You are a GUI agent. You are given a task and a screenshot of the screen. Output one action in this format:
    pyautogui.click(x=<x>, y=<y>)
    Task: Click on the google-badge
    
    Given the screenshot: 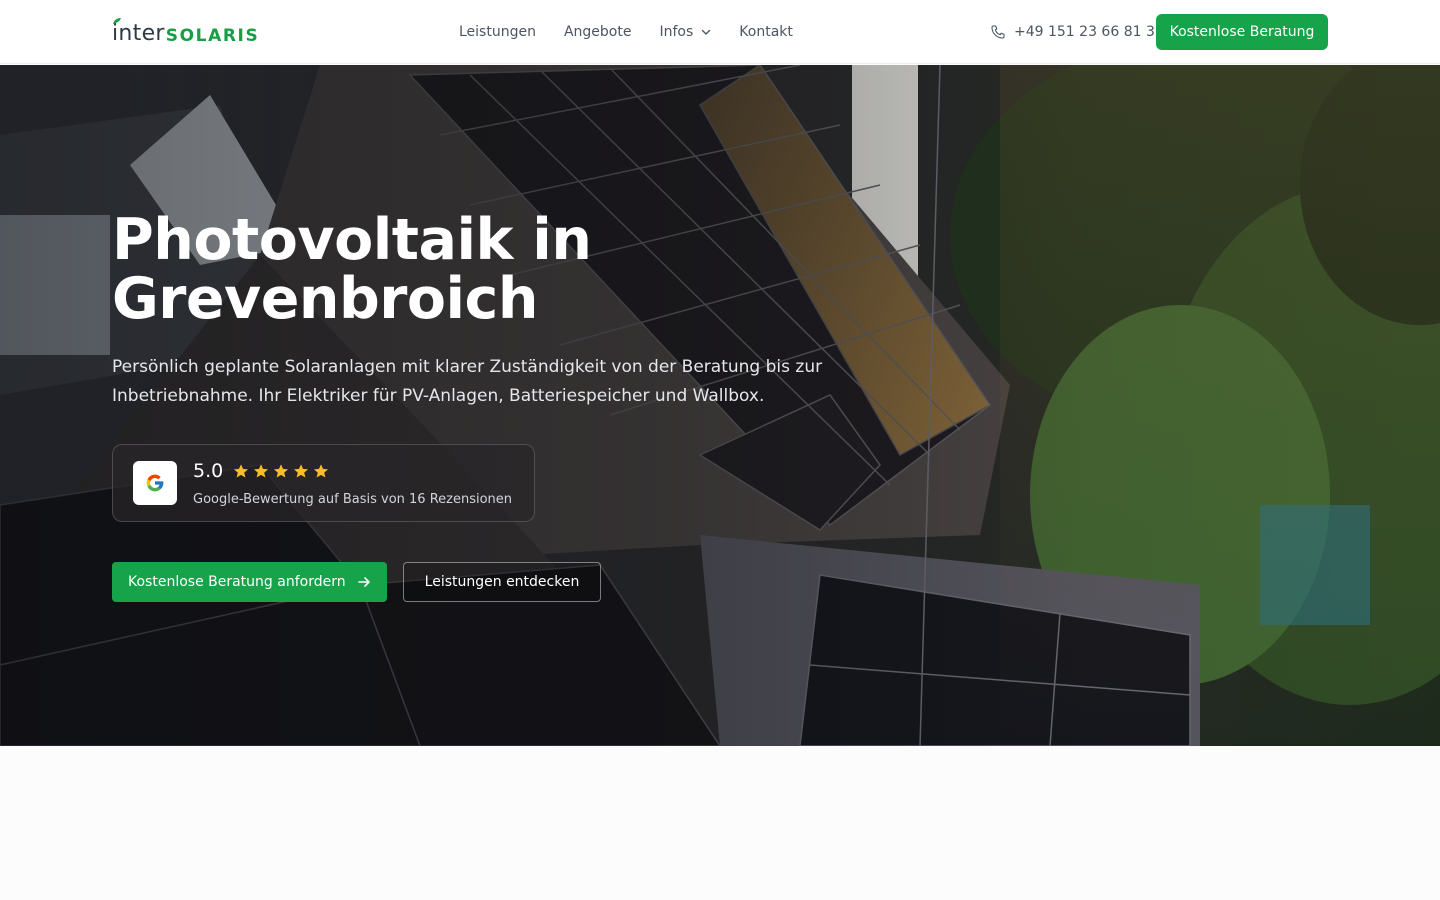 What is the action you would take?
    pyautogui.click(x=155, y=483)
    